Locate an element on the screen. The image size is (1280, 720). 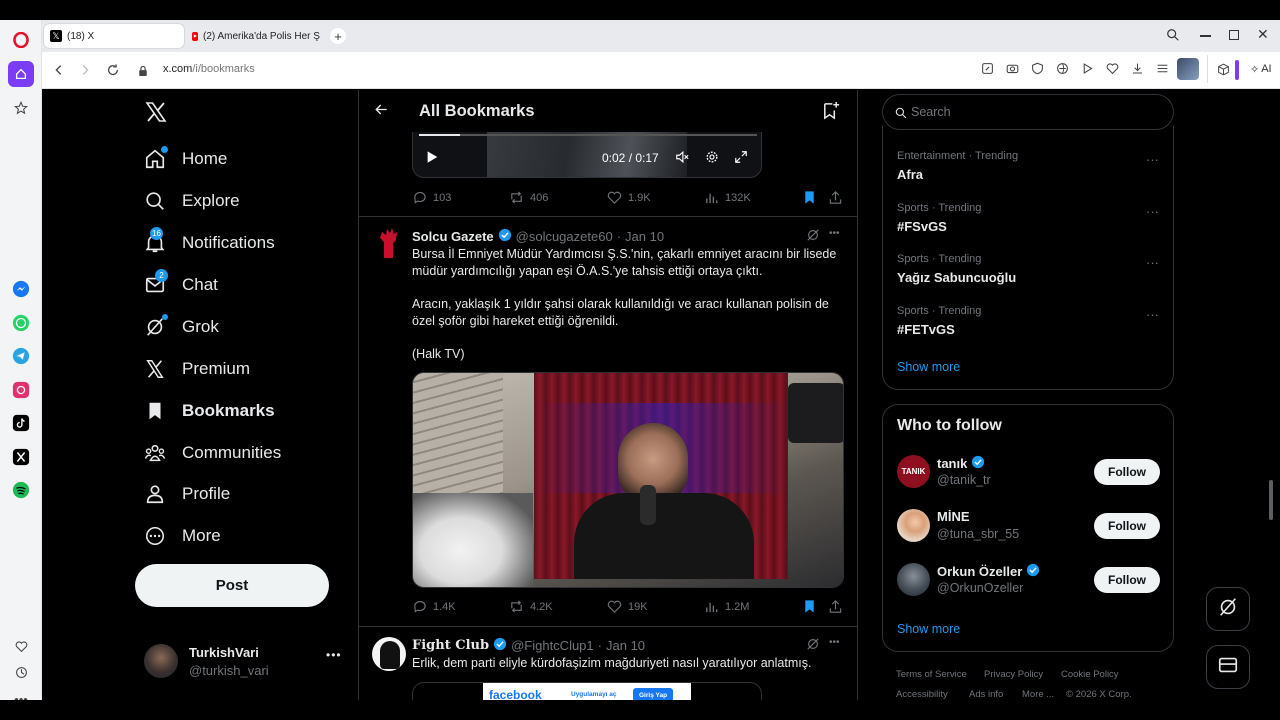
back-arrow-icon is located at coordinates (381, 112).